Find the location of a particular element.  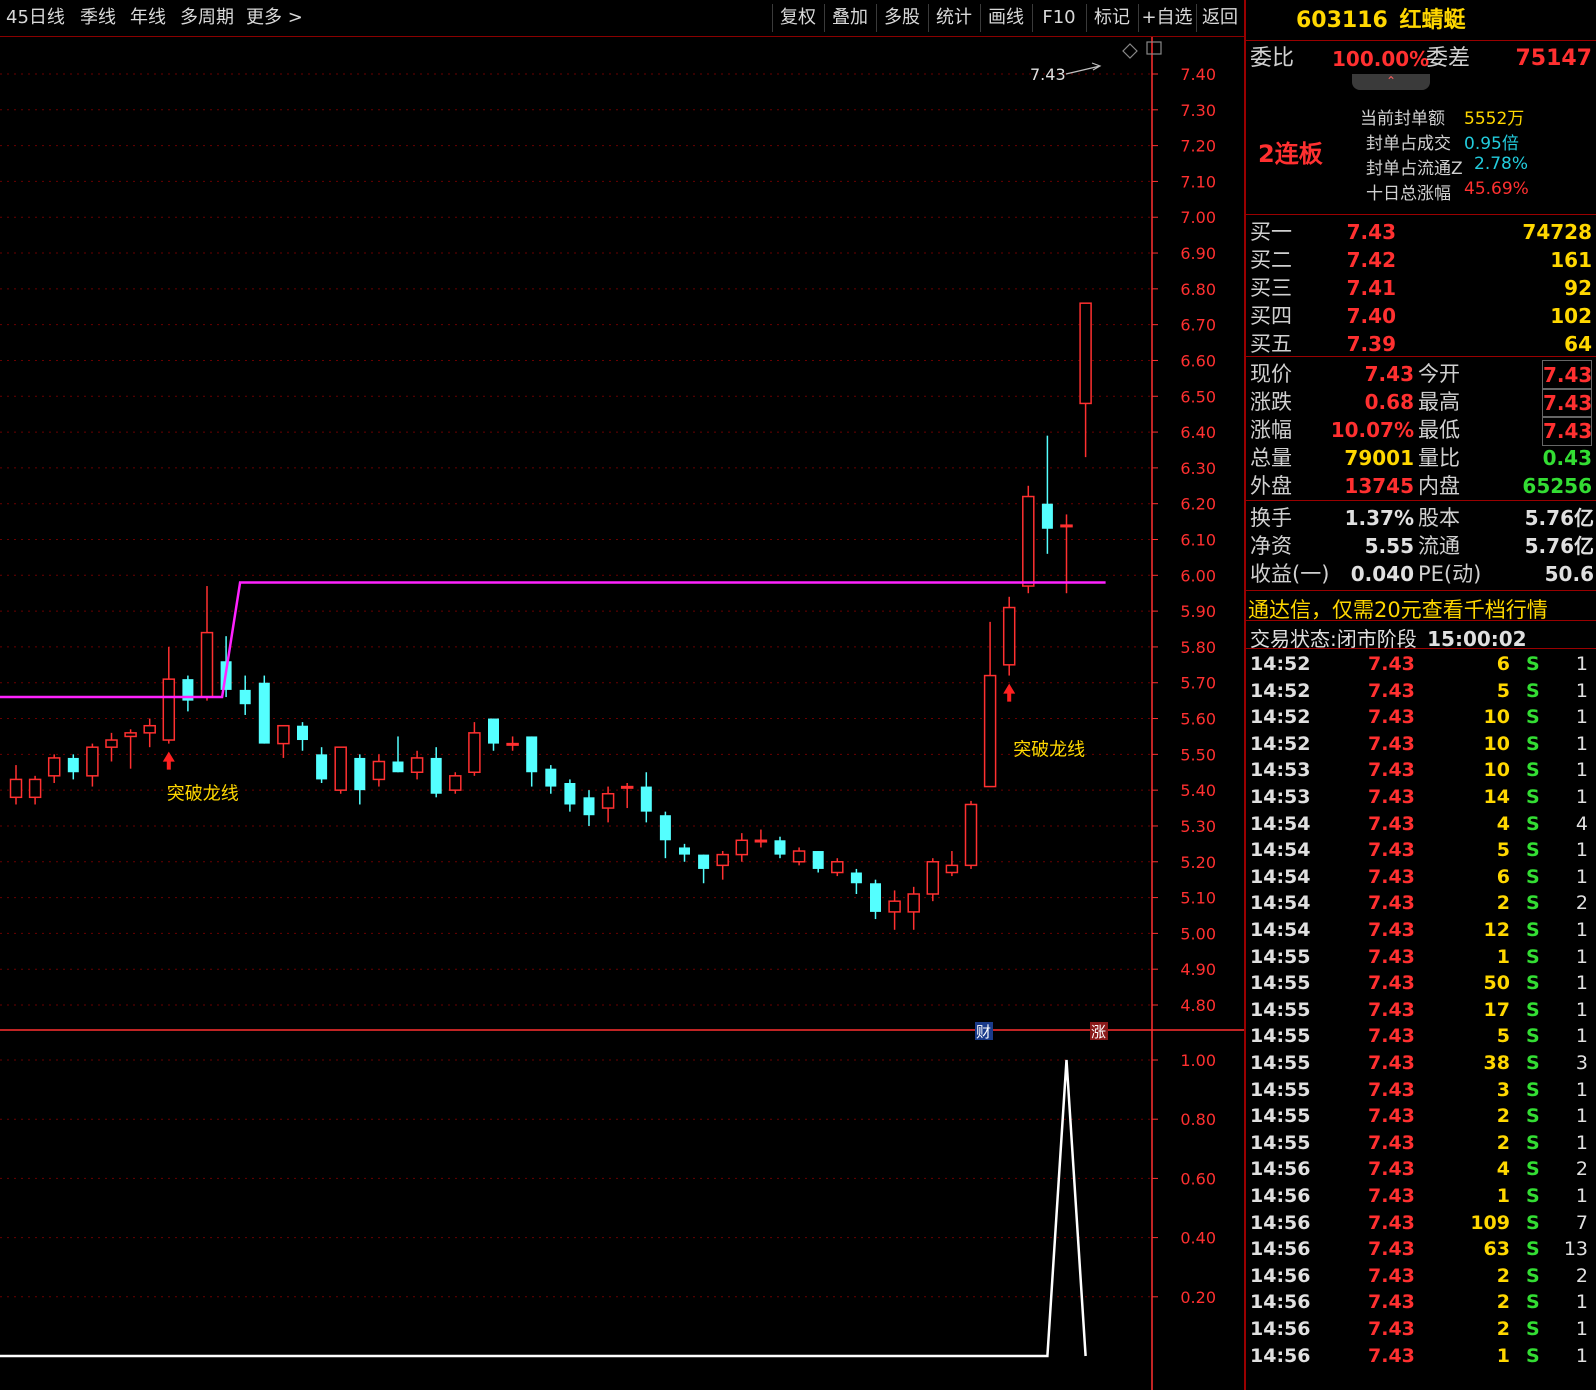

tick-row: 14:55 7.43 2 S 1 is located at coordinates (1421, 1116).